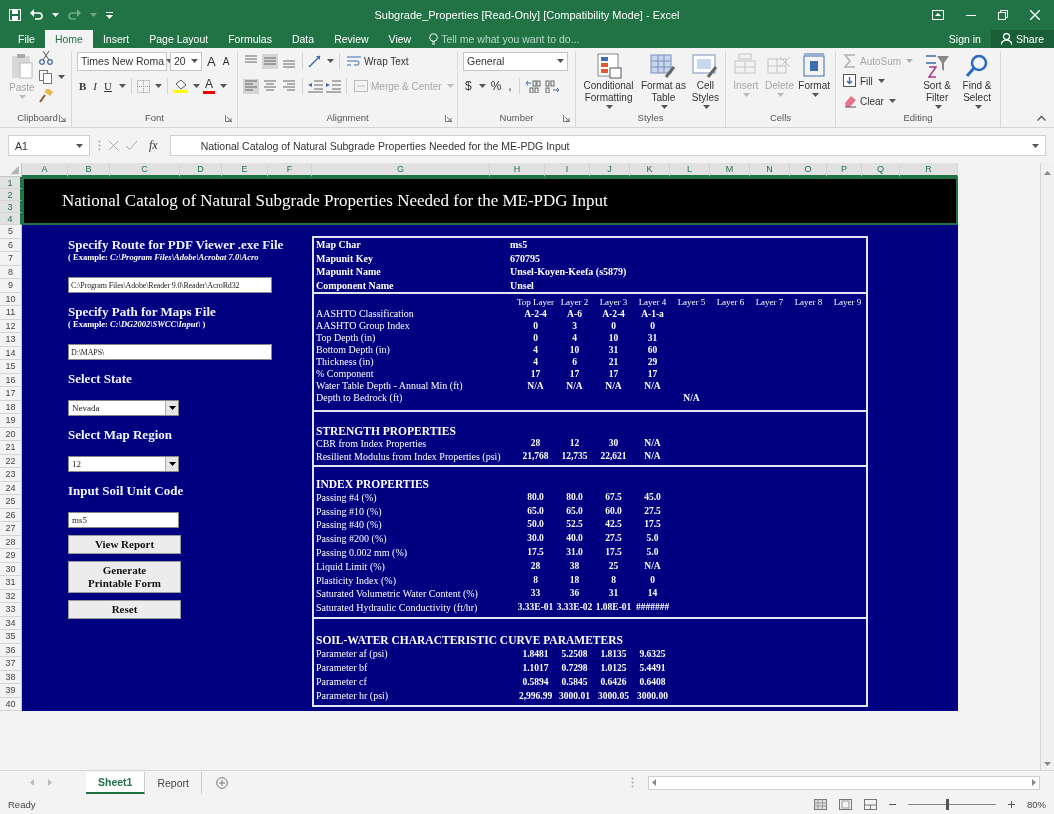  What do you see at coordinates (270, 61) in the screenshot?
I see `middle-align-icon` at bounding box center [270, 61].